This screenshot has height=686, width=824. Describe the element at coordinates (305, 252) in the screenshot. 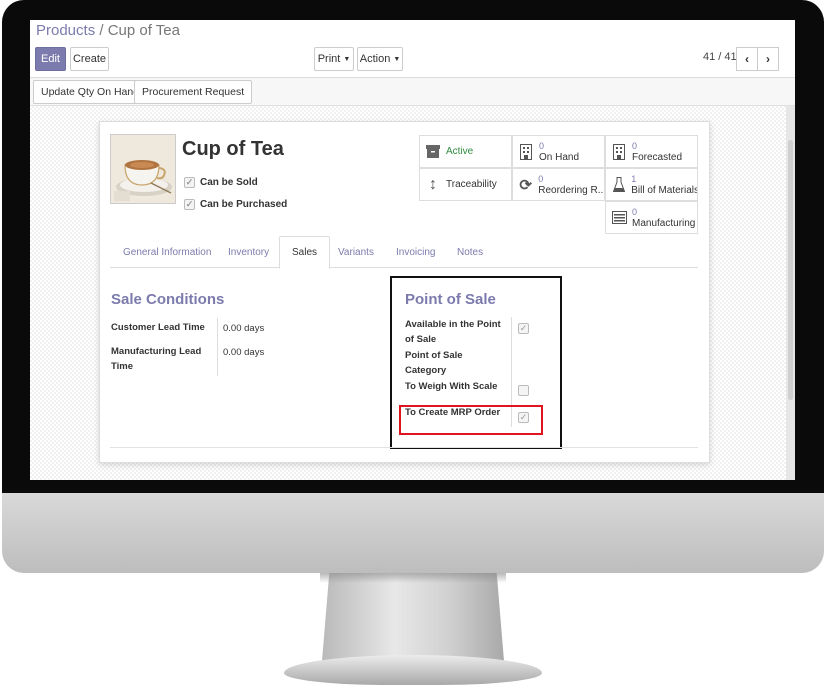

I see `tab-sales: Sales` at that location.